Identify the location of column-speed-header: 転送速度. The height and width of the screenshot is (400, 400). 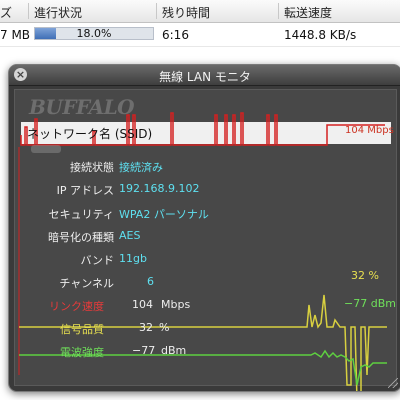
(308, 12).